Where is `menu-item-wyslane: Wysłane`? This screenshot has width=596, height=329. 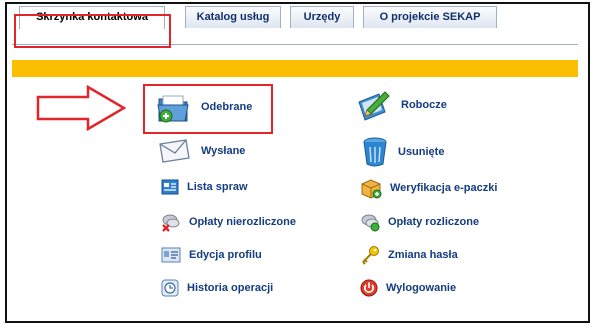 menu-item-wyslane: Wysłane is located at coordinates (201, 151).